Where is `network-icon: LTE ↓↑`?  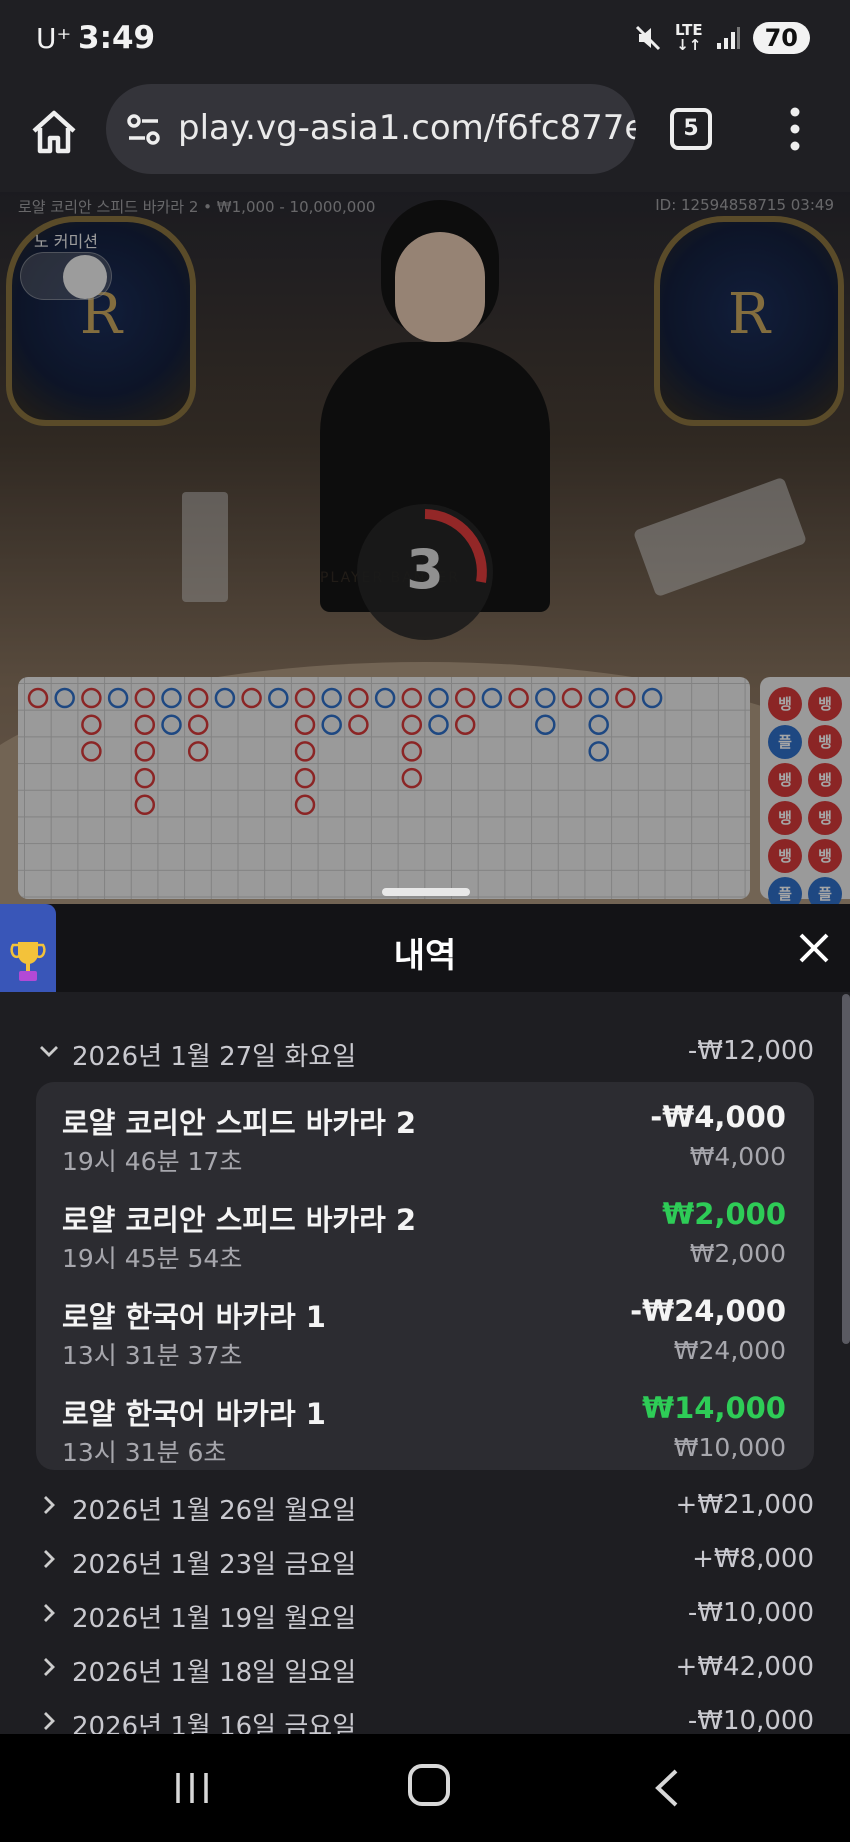
network-icon: LTE ↓↑ is located at coordinates (689, 37).